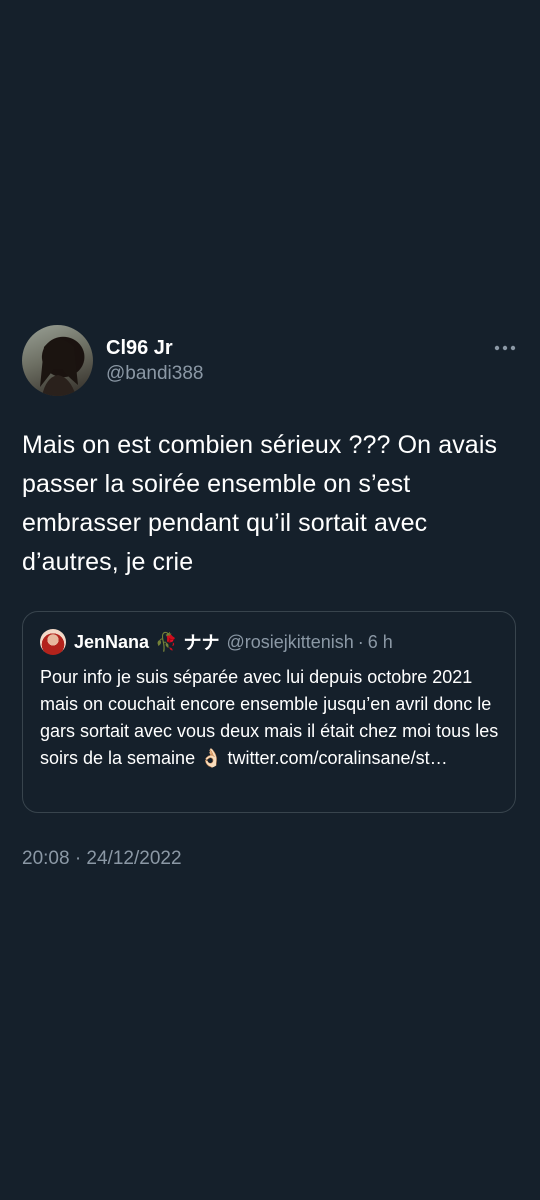 Image resolution: width=540 pixels, height=1200 pixels. What do you see at coordinates (154, 361) in the screenshot?
I see `author-names: Cl96 Jr @bandi388` at bounding box center [154, 361].